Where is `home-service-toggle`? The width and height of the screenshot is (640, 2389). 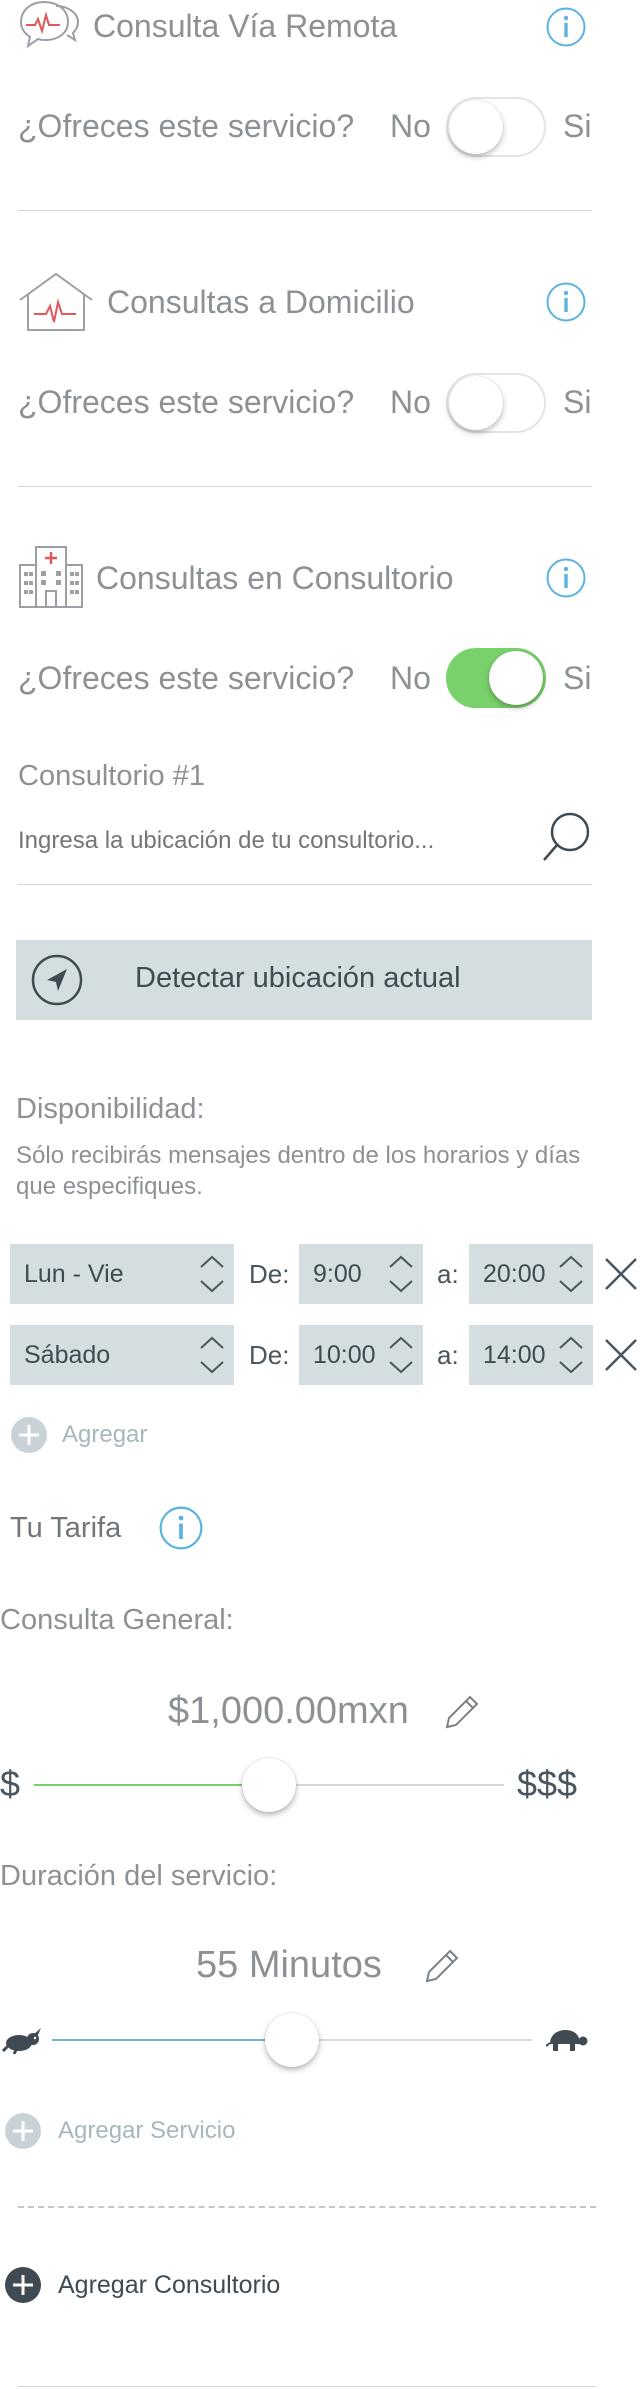
home-service-toggle is located at coordinates (496, 403).